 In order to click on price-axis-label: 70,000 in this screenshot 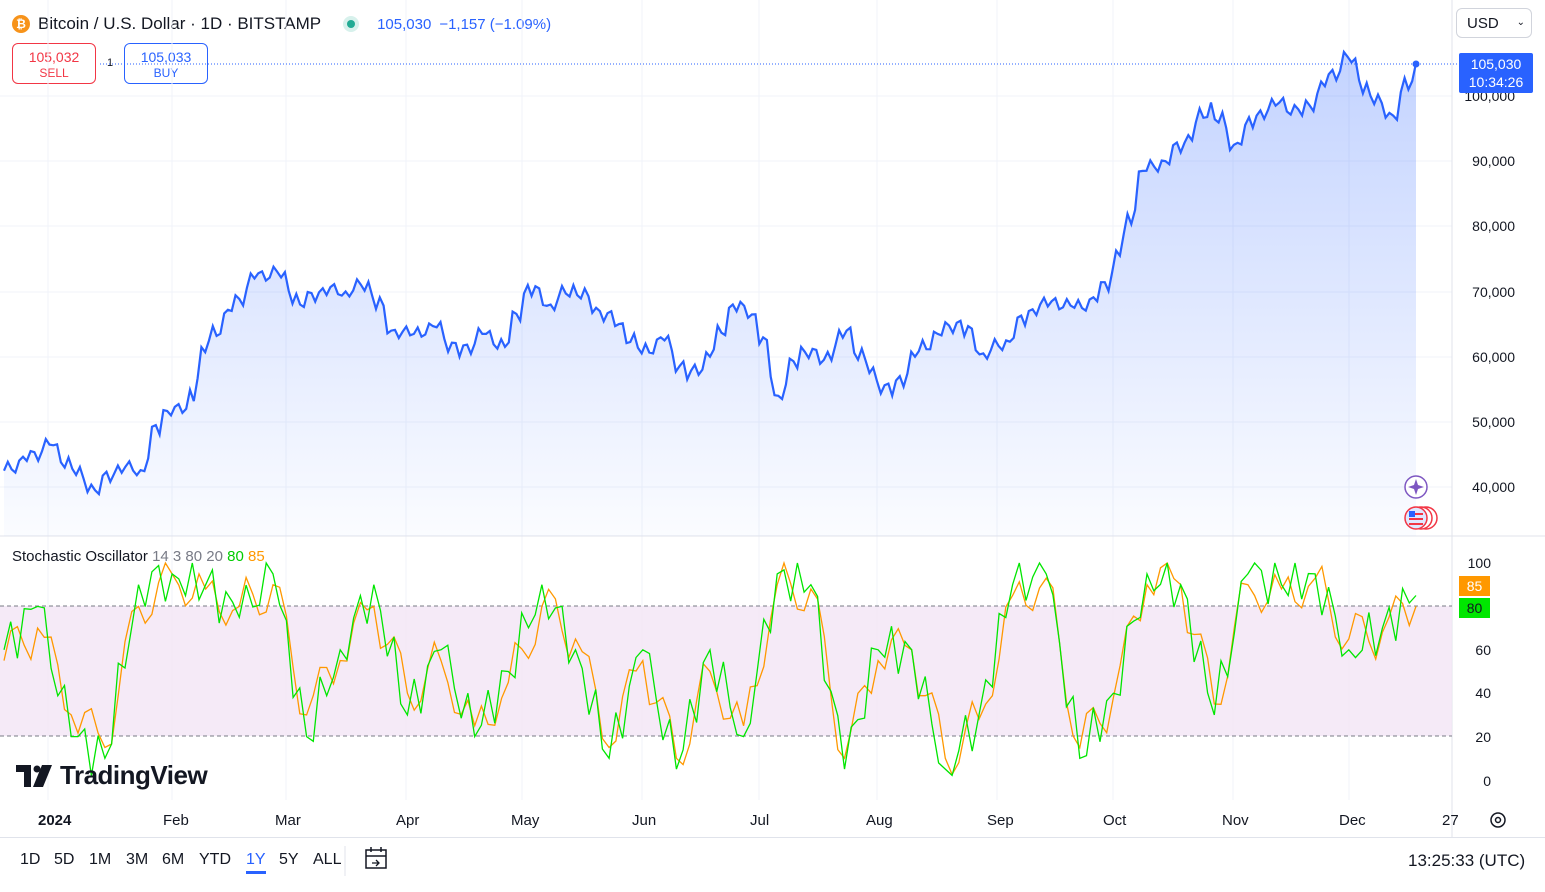, I will do `click(1493, 292)`.